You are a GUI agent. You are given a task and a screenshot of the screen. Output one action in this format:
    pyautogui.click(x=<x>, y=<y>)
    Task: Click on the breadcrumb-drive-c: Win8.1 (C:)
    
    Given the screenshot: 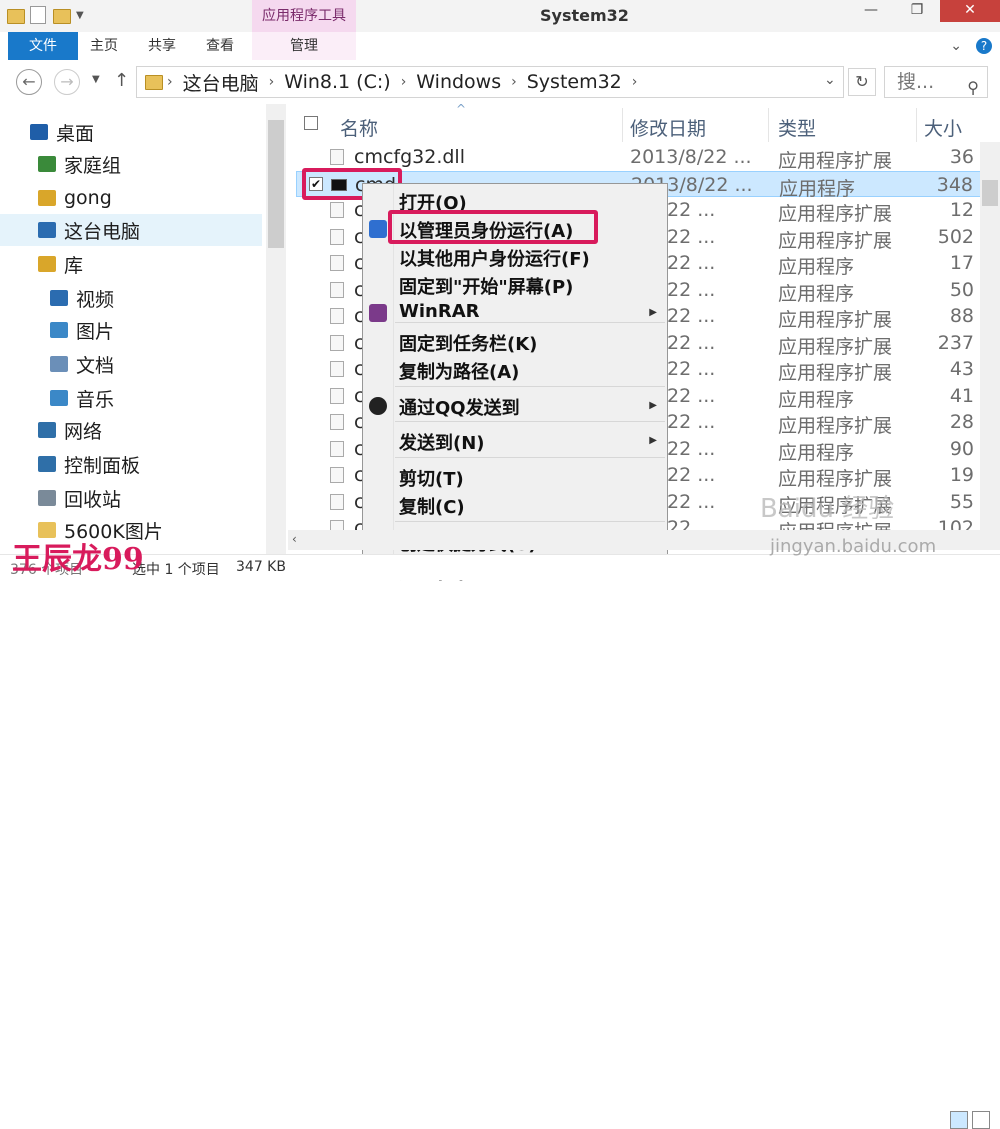 What is the action you would take?
    pyautogui.click(x=337, y=82)
    